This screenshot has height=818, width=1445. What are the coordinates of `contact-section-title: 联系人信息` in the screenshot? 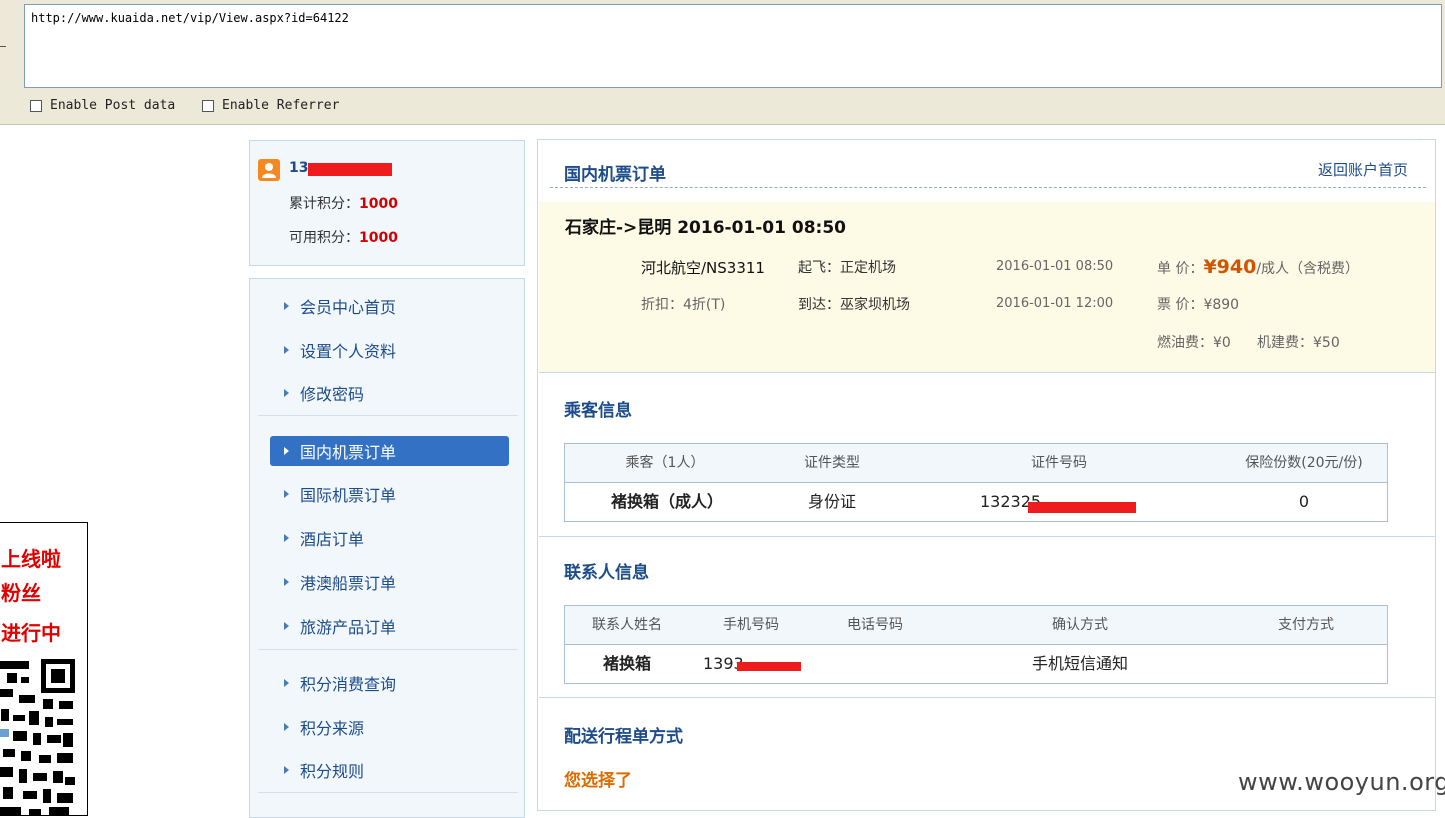 It's located at (606, 573).